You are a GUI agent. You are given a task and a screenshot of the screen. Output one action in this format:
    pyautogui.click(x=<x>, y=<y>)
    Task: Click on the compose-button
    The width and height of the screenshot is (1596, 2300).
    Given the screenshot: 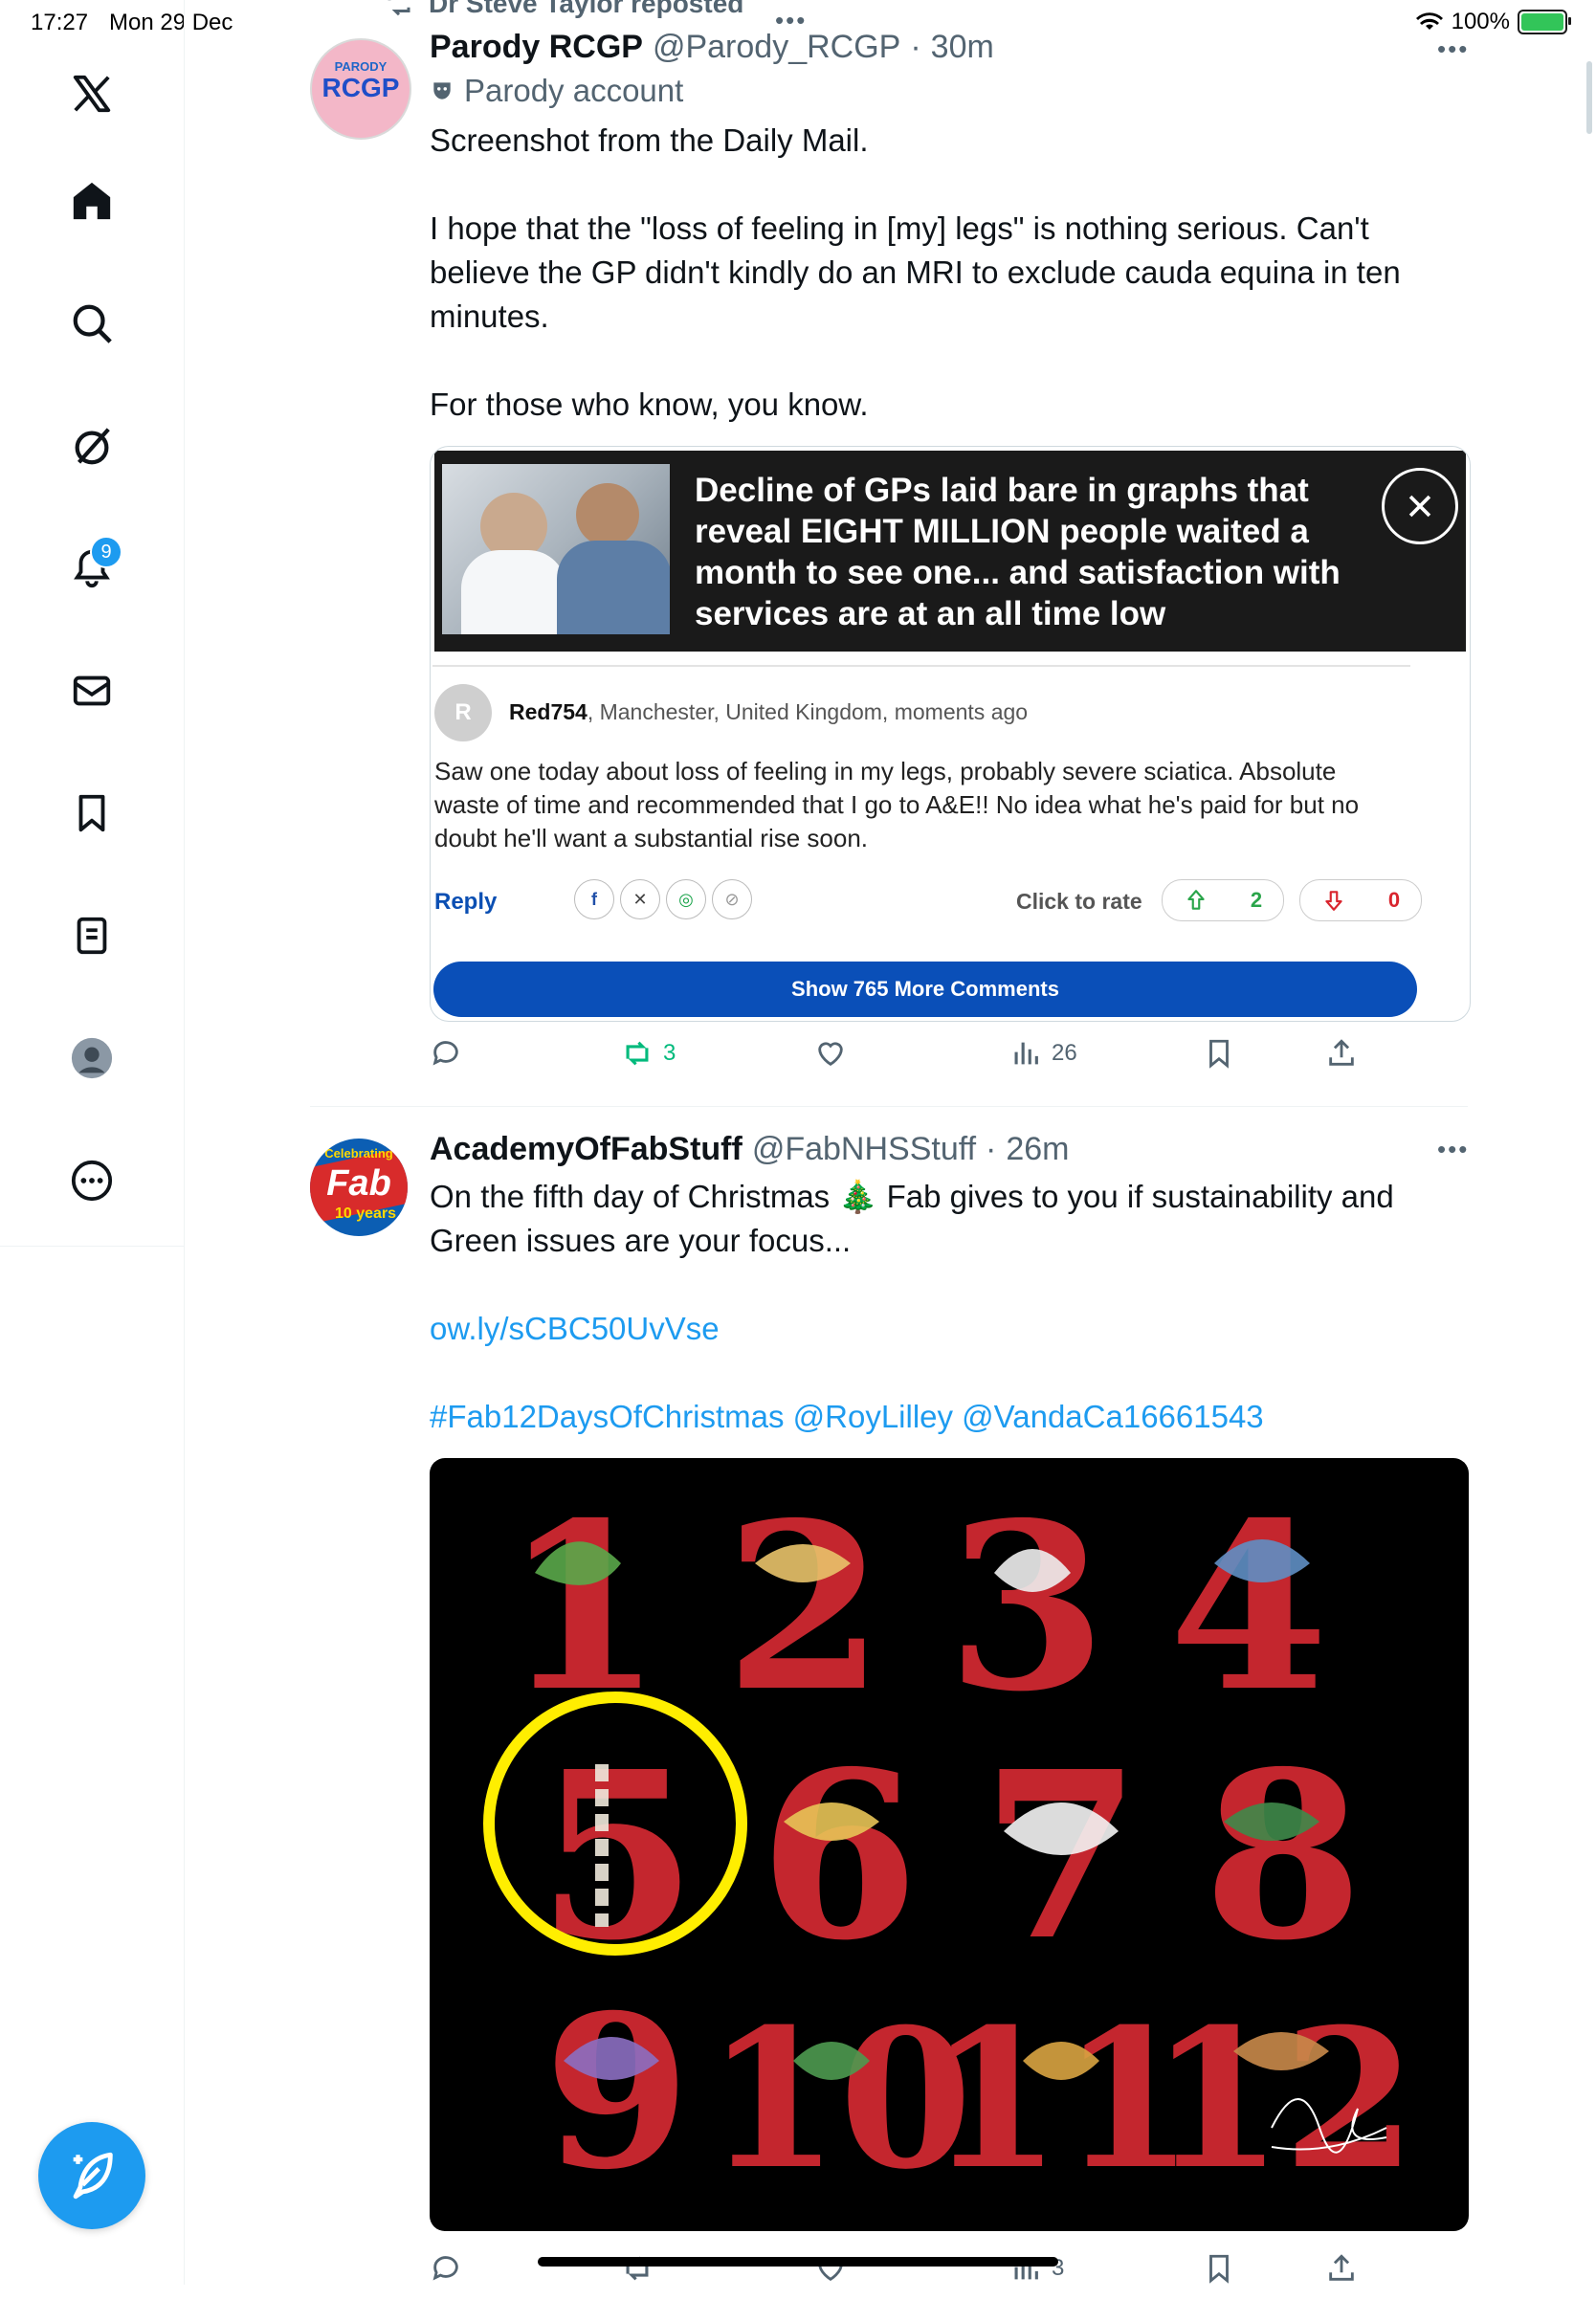 What is the action you would take?
    pyautogui.click(x=92, y=2175)
    